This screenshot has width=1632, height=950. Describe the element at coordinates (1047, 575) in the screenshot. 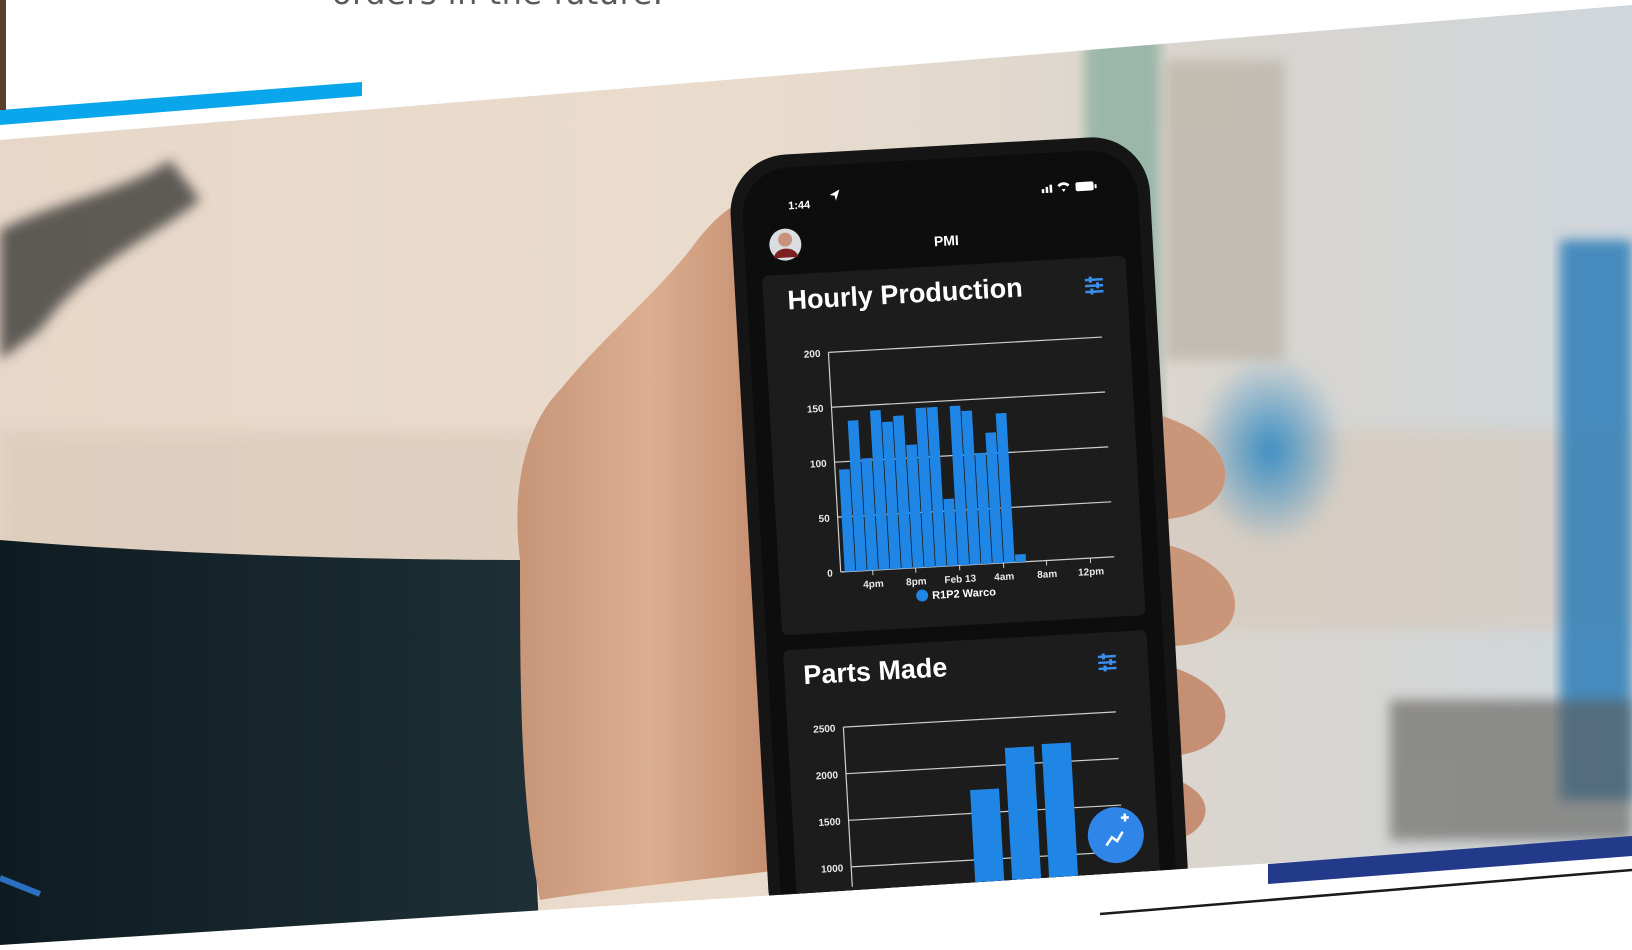

I see `x-tick-label: 8am` at that location.